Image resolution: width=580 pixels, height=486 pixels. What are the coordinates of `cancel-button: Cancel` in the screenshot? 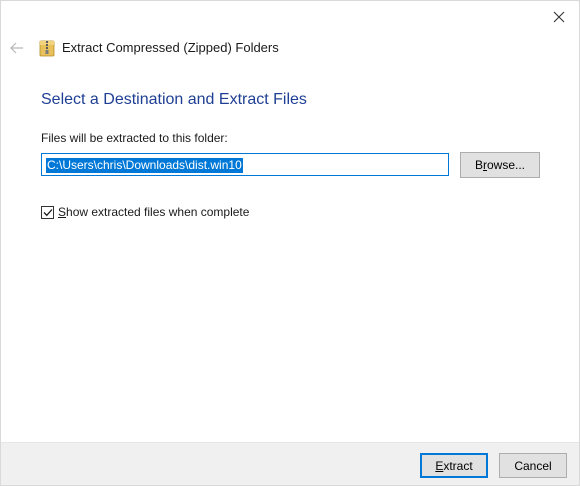 It's located at (533, 465).